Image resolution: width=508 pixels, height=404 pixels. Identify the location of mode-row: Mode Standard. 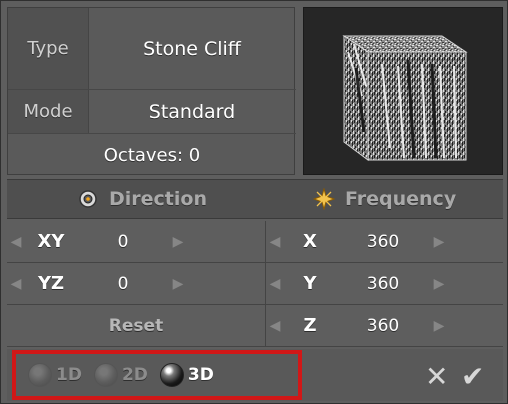
(152, 112).